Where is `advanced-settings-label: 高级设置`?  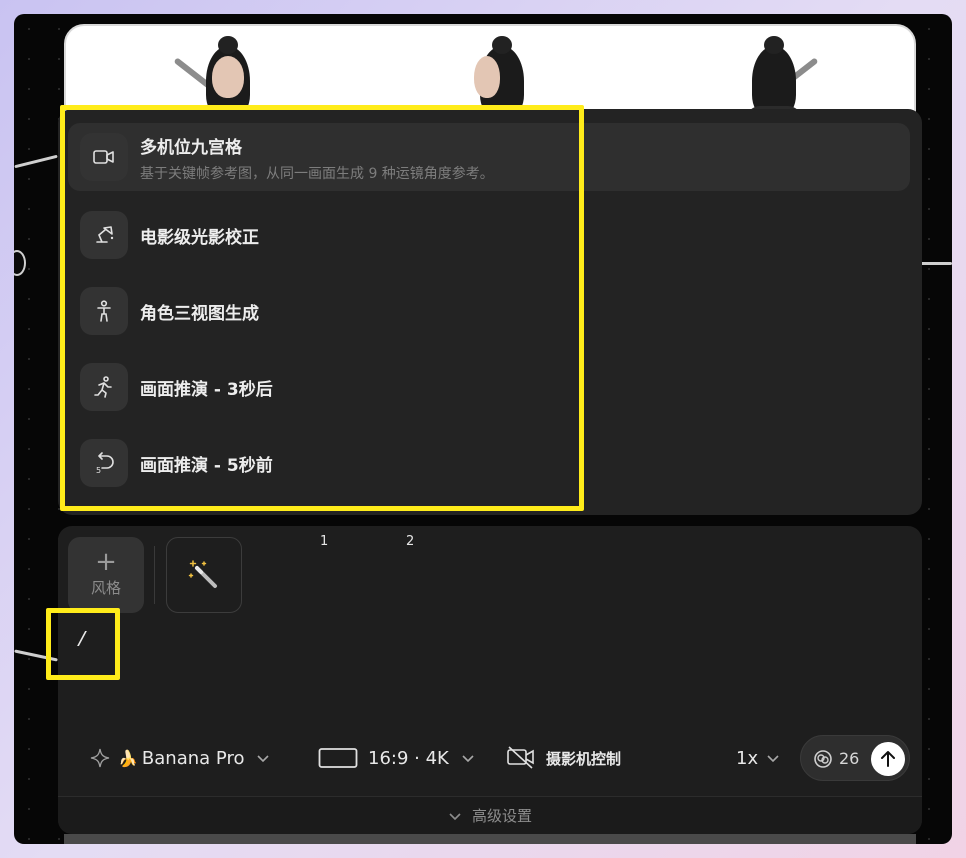 advanced-settings-label: 高级设置 is located at coordinates (501, 816).